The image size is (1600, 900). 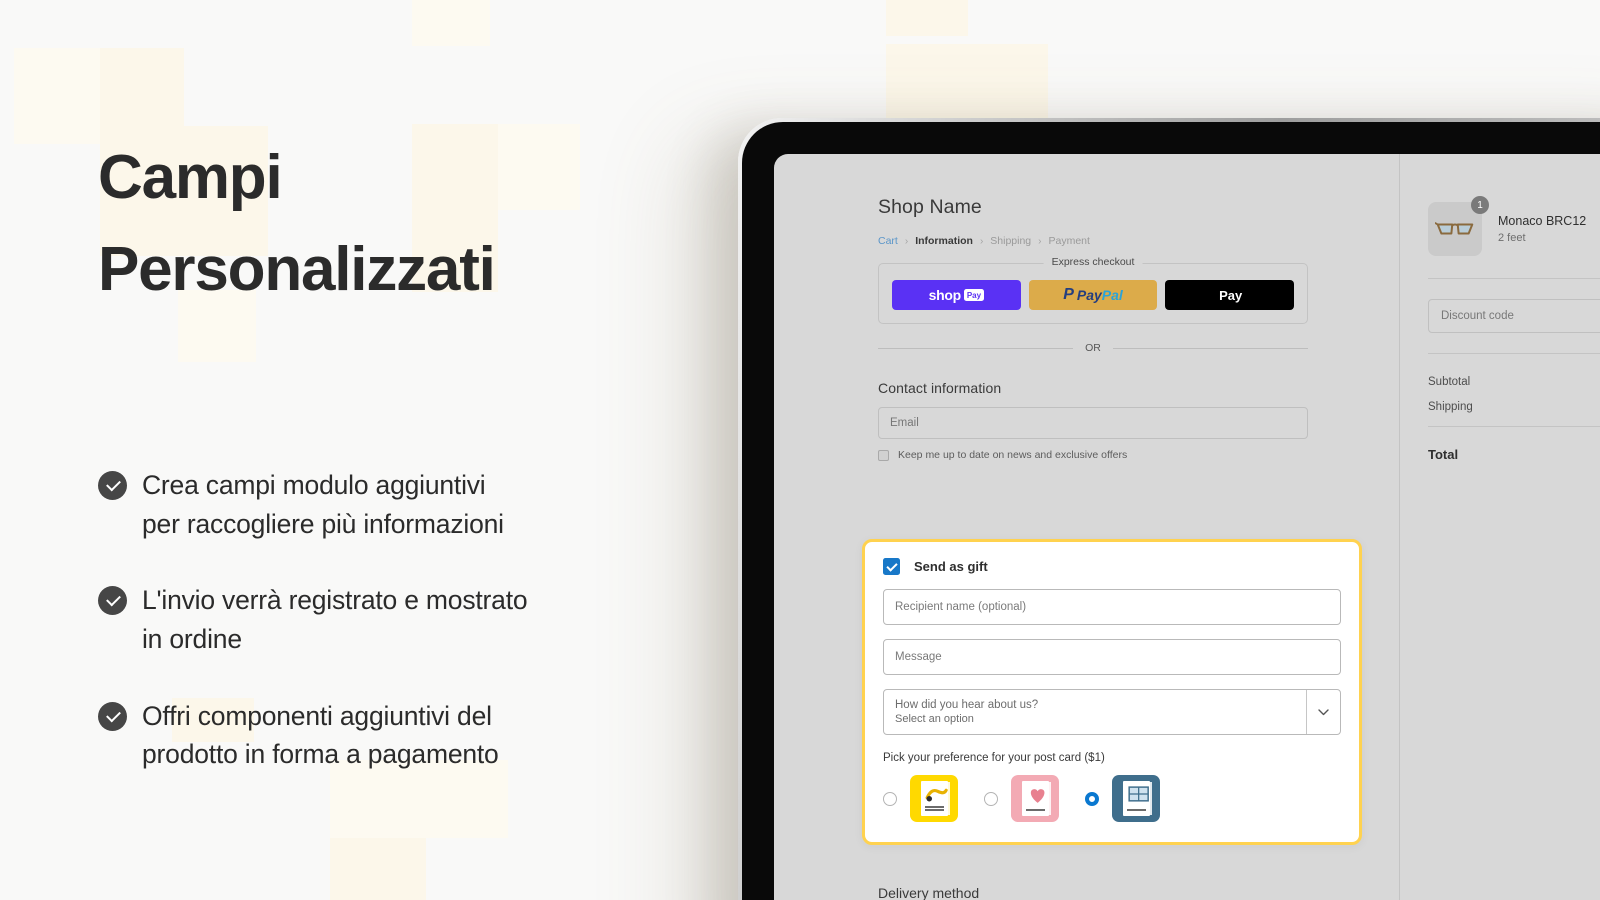 I want to click on discount-code-input: Discount code, so click(x=1514, y=316).